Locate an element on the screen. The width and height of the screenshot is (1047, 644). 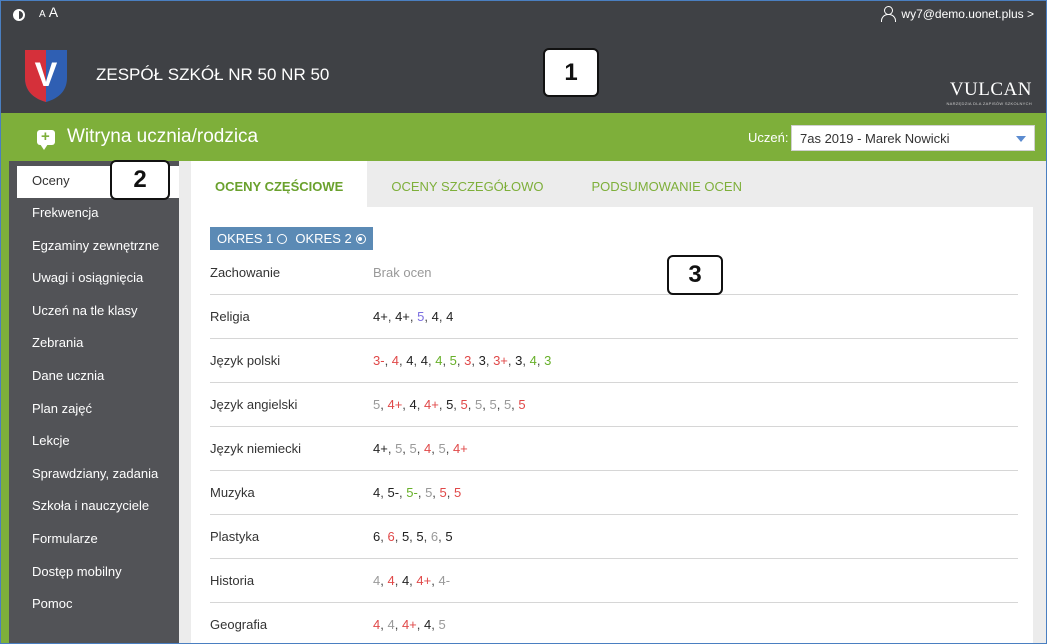
font-size-small: A is located at coordinates (42, 14).